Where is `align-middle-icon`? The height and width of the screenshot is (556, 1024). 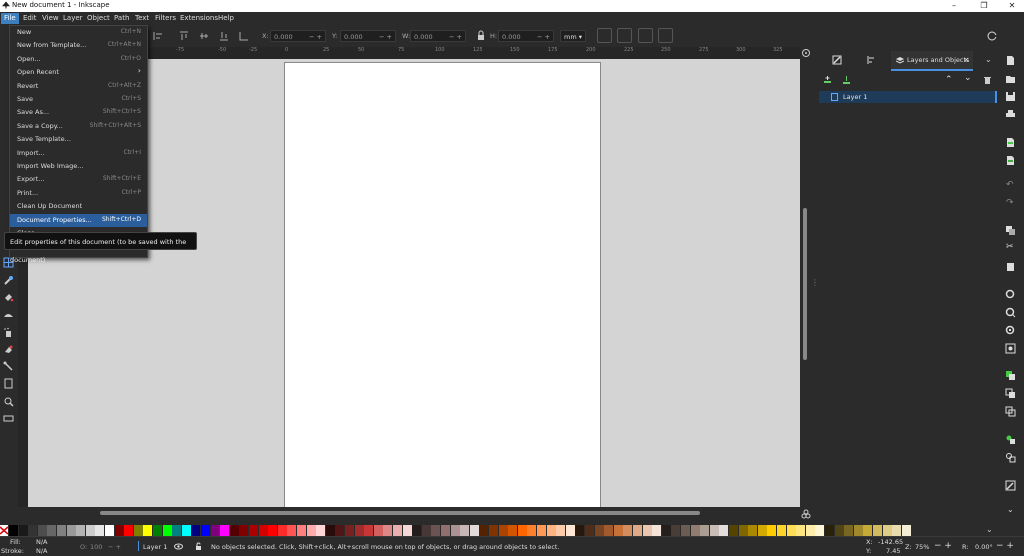 align-middle-icon is located at coordinates (204, 36).